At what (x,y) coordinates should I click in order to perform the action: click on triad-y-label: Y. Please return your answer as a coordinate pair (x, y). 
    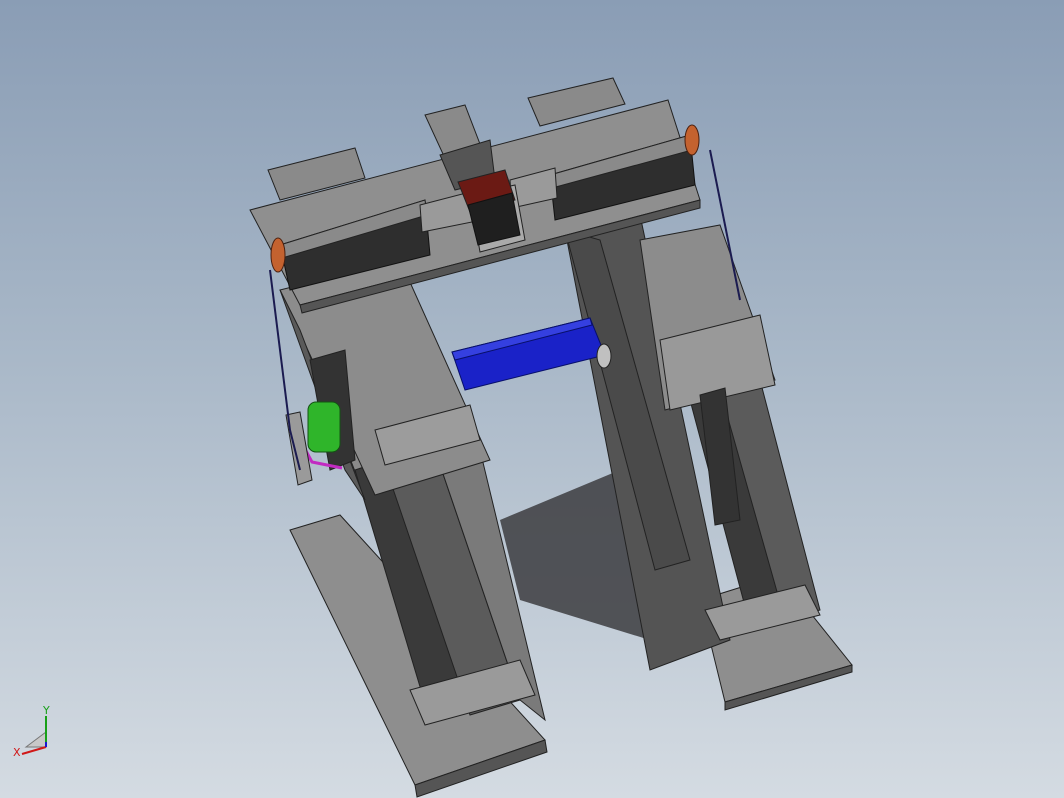
    Looking at the image, I should click on (46, 710).